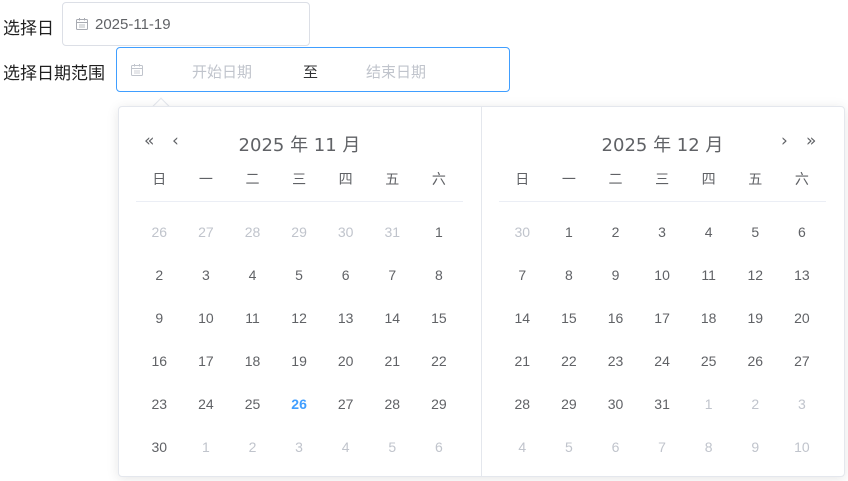  Describe the element at coordinates (811, 141) in the screenshot. I see `double-chevron-right-icon: »` at that location.